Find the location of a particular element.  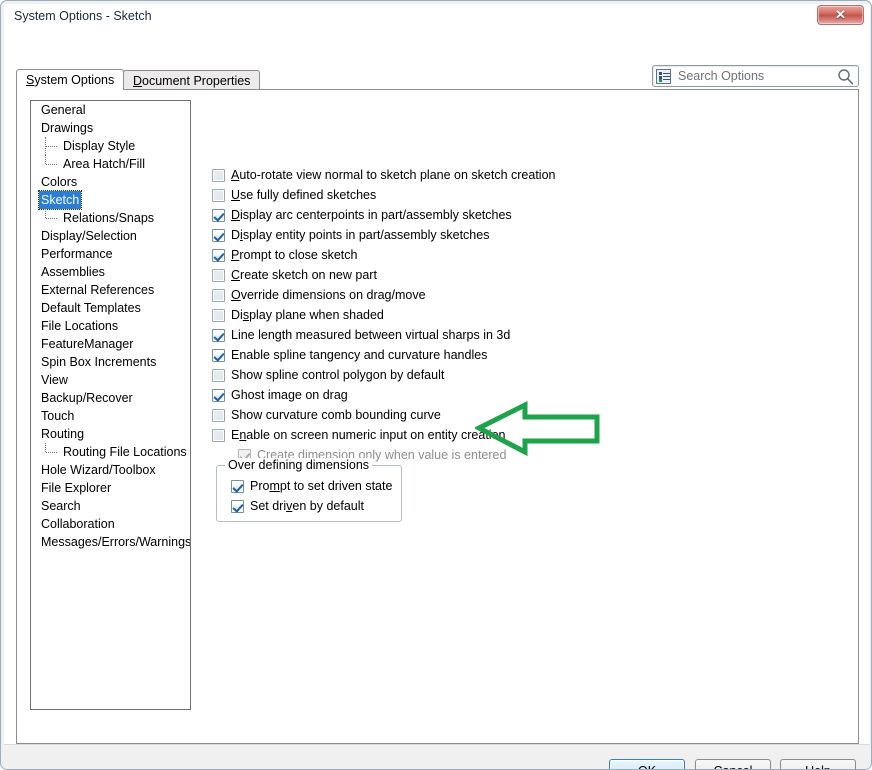

tab-document-properties: Document Properties is located at coordinates (192, 79).